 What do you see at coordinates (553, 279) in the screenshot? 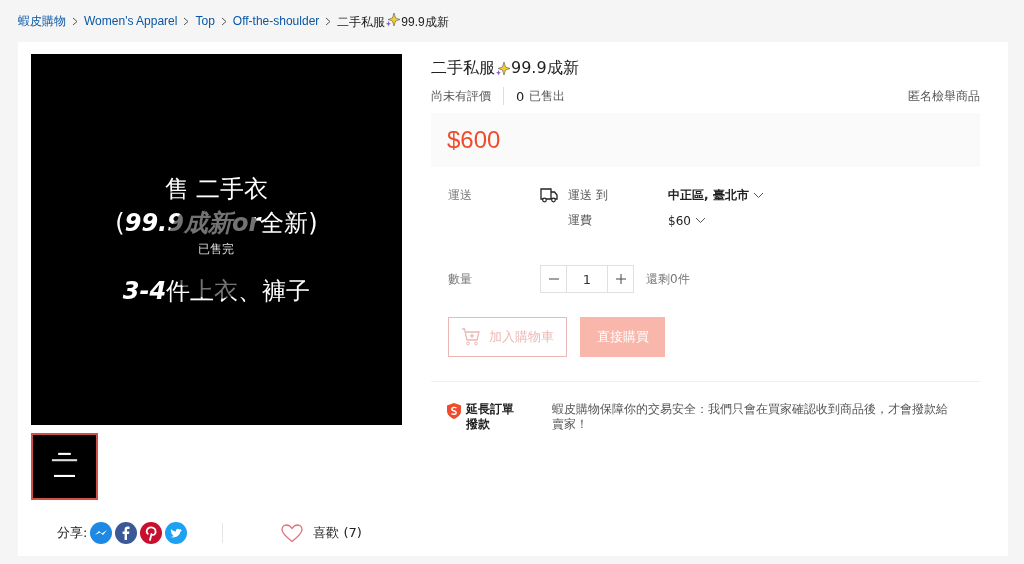
I see `minus-button` at bounding box center [553, 279].